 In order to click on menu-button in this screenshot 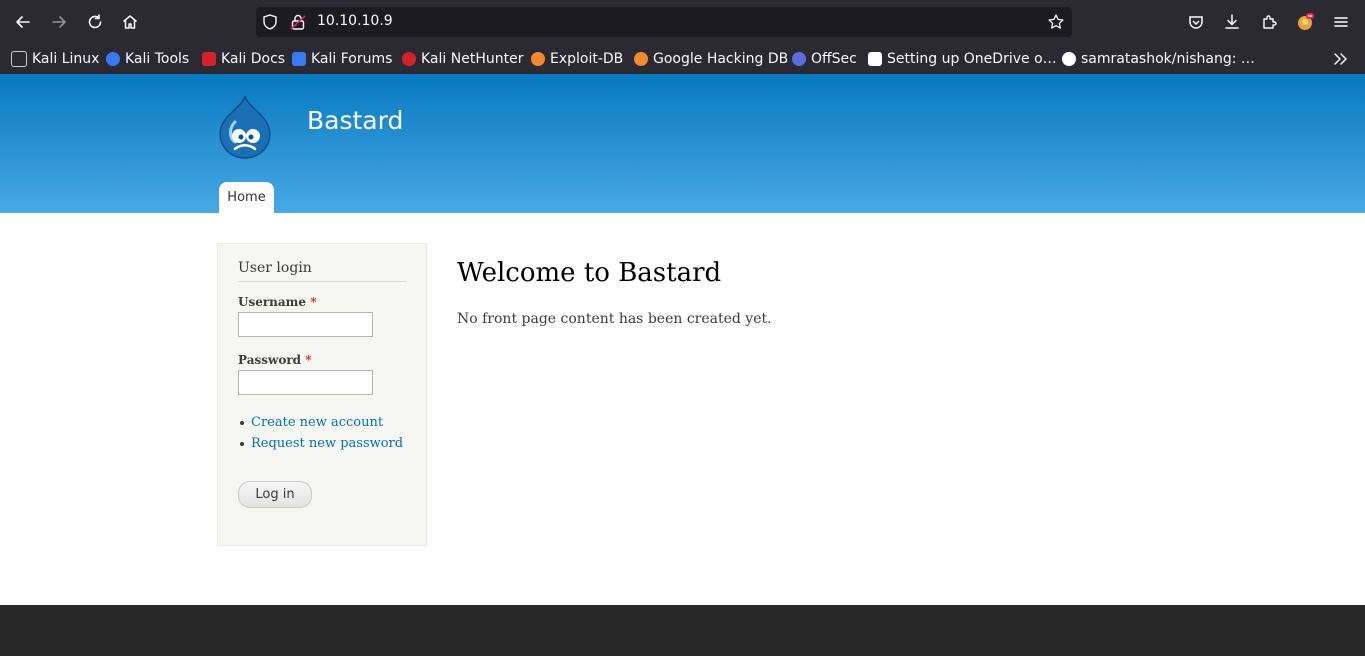, I will do `click(1341, 22)`.